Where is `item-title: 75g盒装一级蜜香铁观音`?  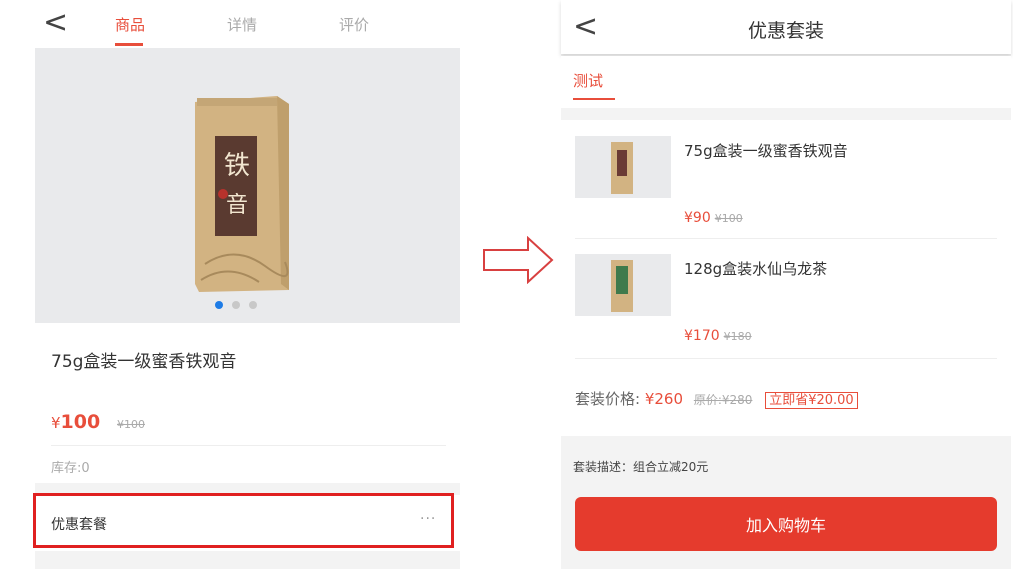
item-title: 75g盒装一级蜜香铁观音 is located at coordinates (766, 151).